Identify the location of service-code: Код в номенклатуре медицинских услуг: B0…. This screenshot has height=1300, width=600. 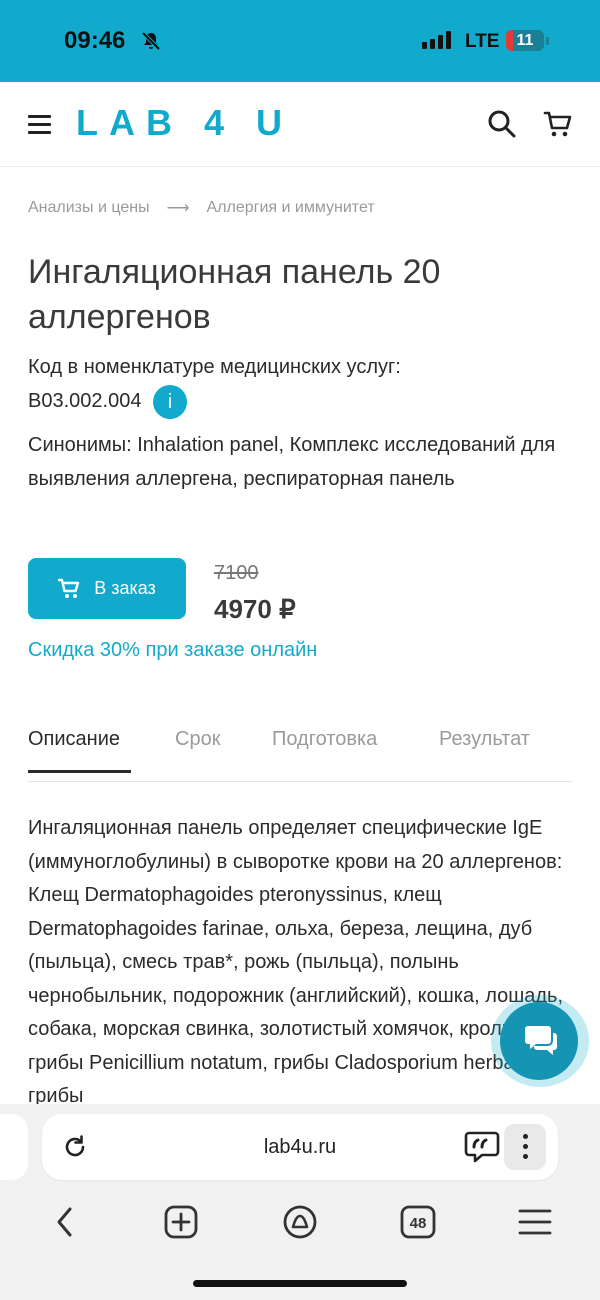
(298, 384).